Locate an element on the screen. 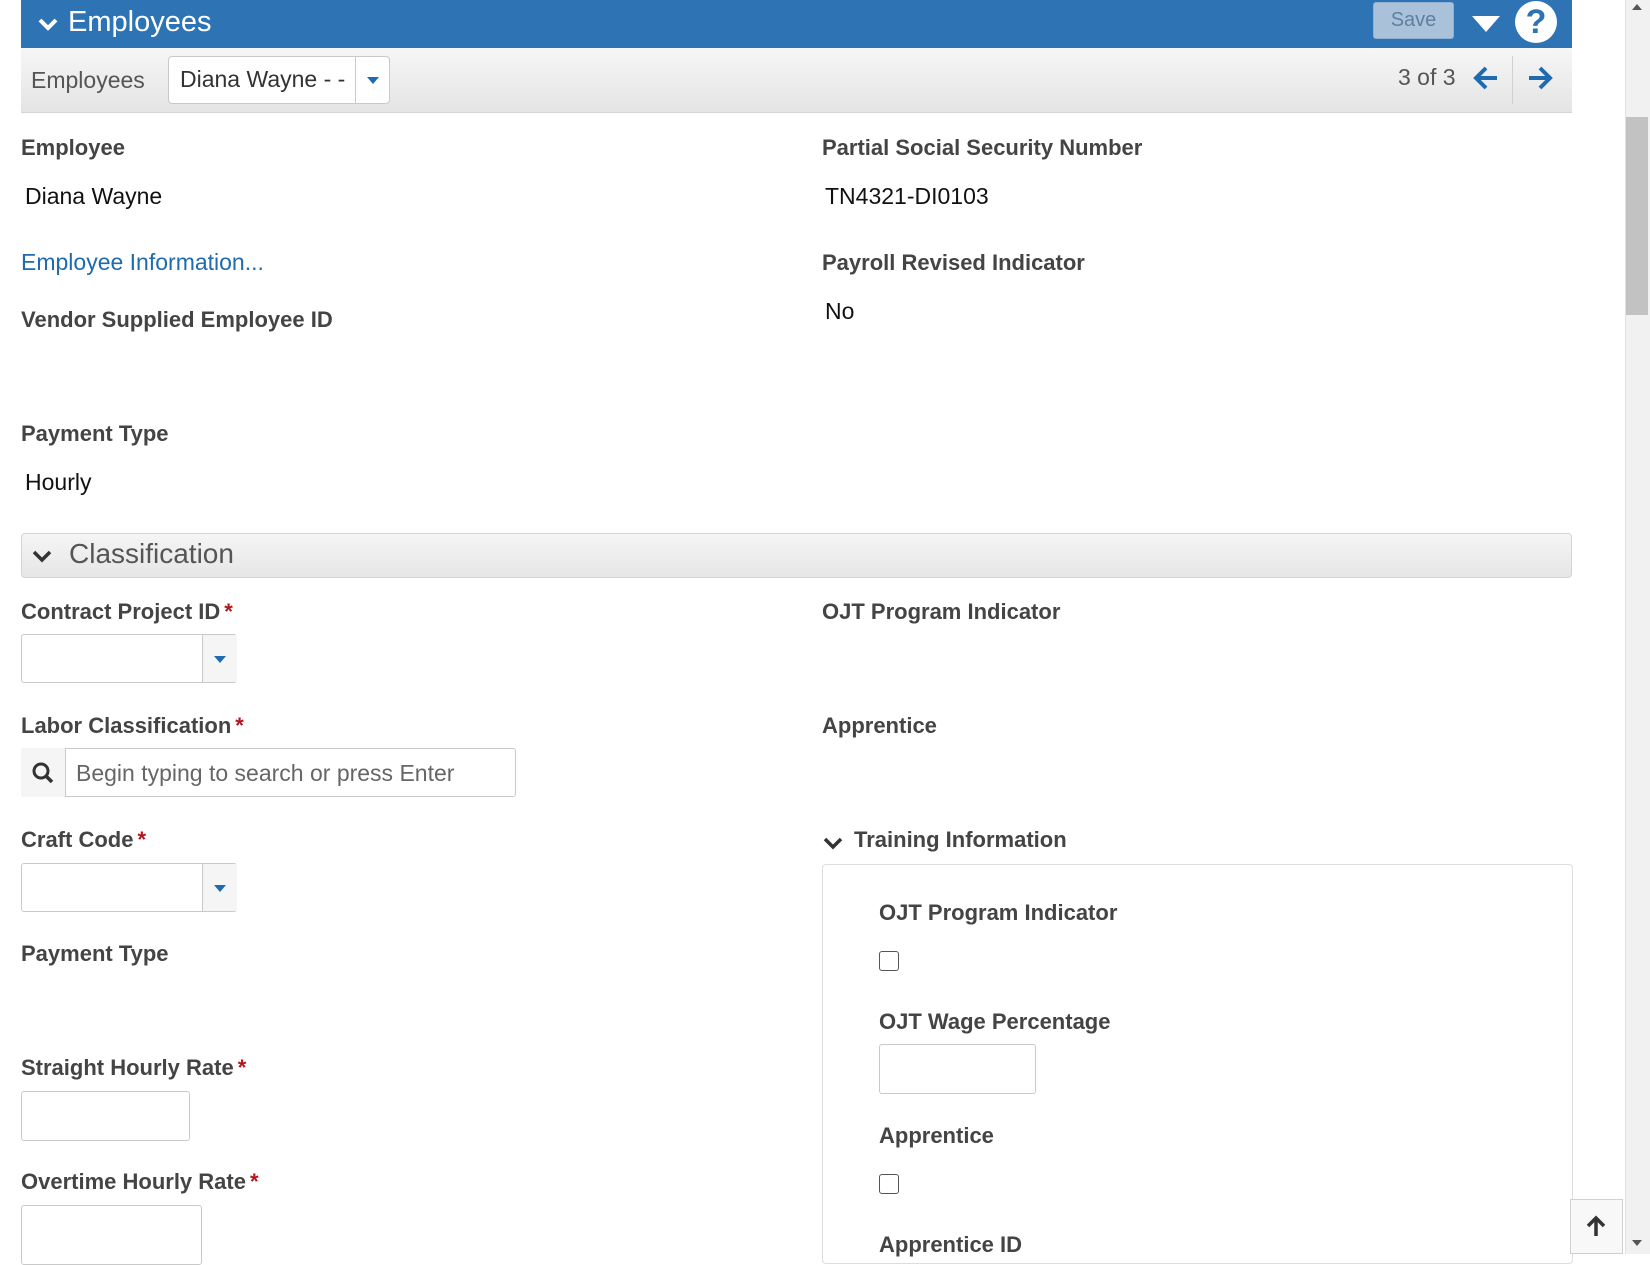 The image size is (1650, 1265). payment-type-label: Payment Type is located at coordinates (95, 433).